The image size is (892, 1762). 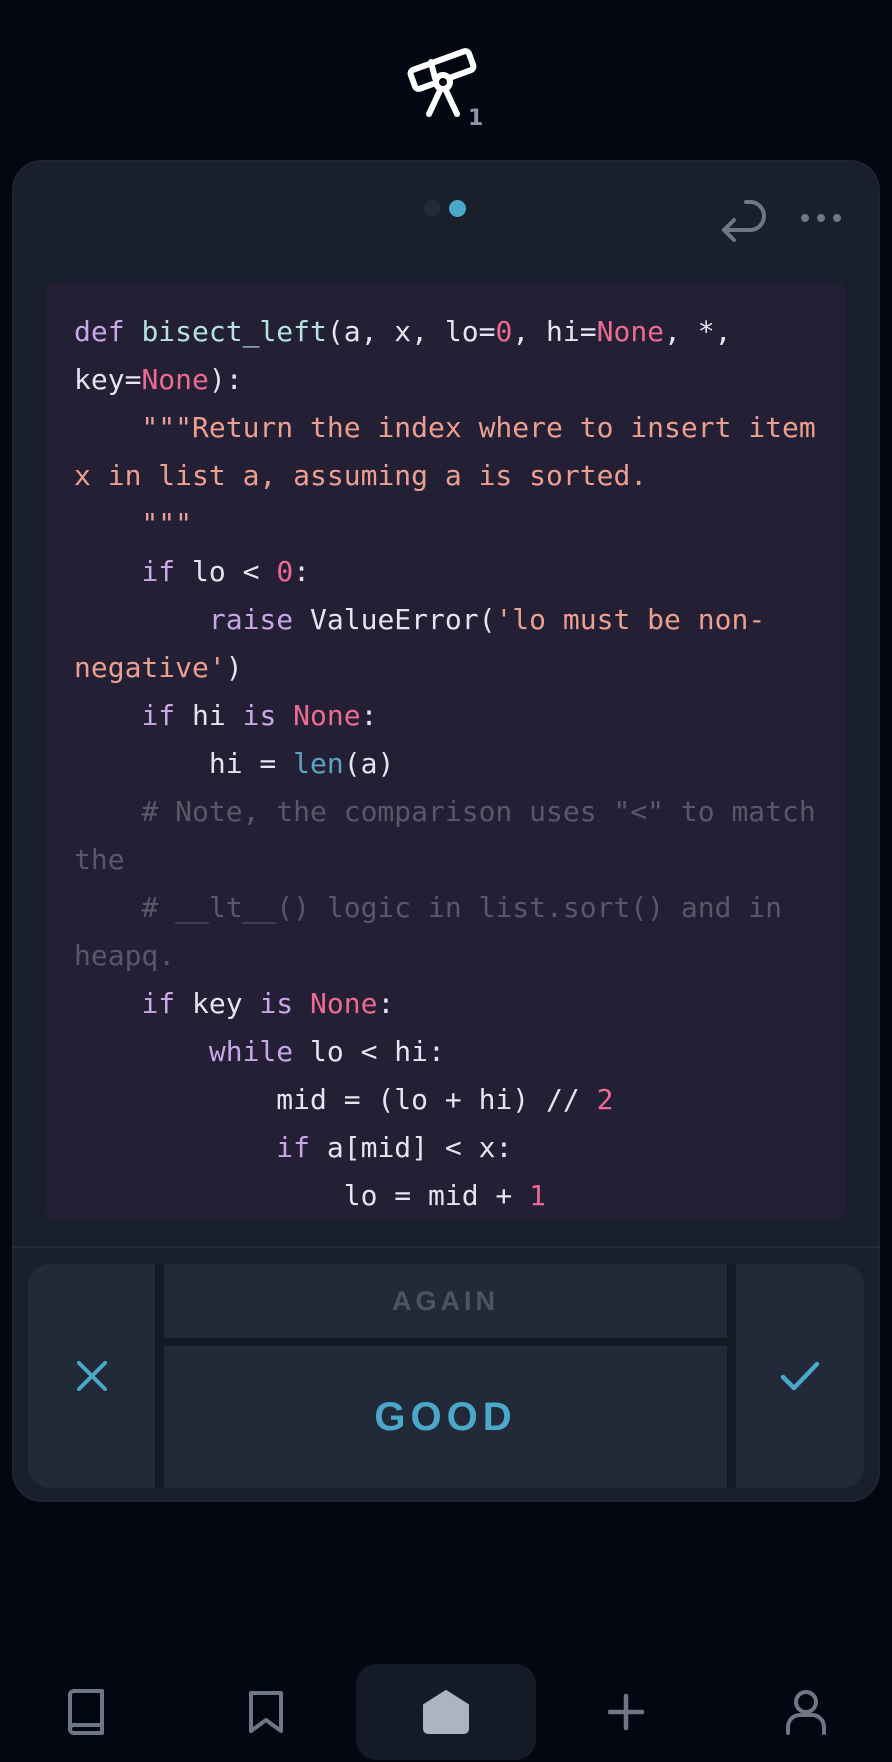 I want to click on code-line: if key is None:, so click(x=268, y=1003).